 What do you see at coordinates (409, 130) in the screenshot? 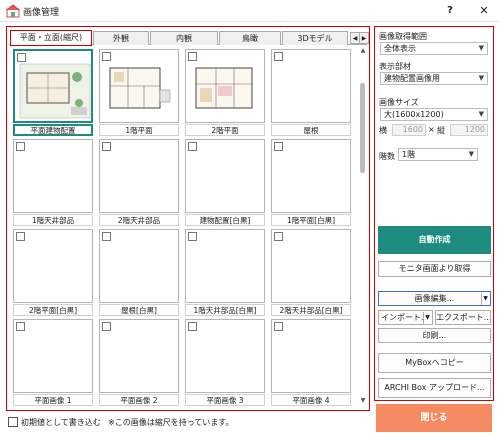
I see `width-field: 1600` at bounding box center [409, 130].